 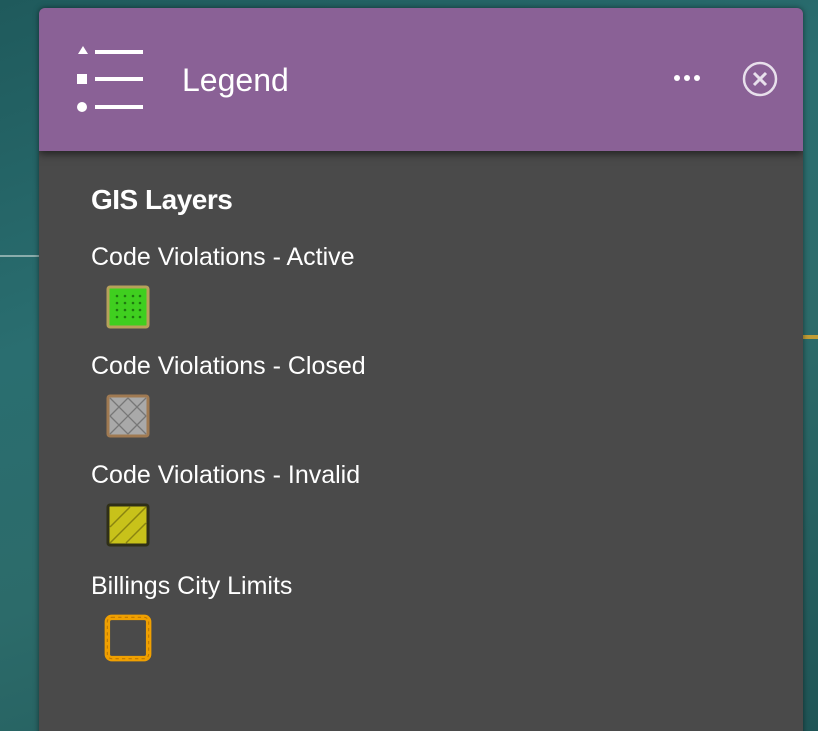 I want to click on more-options-button, so click(x=687, y=78).